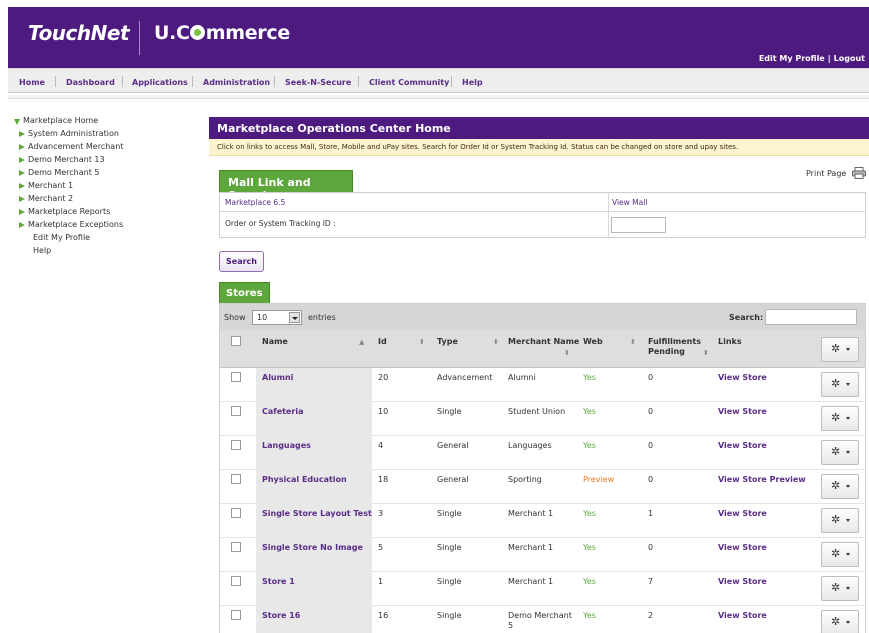 This screenshot has height=633, width=869. What do you see at coordinates (651, 581) in the screenshot?
I see `fulfillments-pending: 7` at bounding box center [651, 581].